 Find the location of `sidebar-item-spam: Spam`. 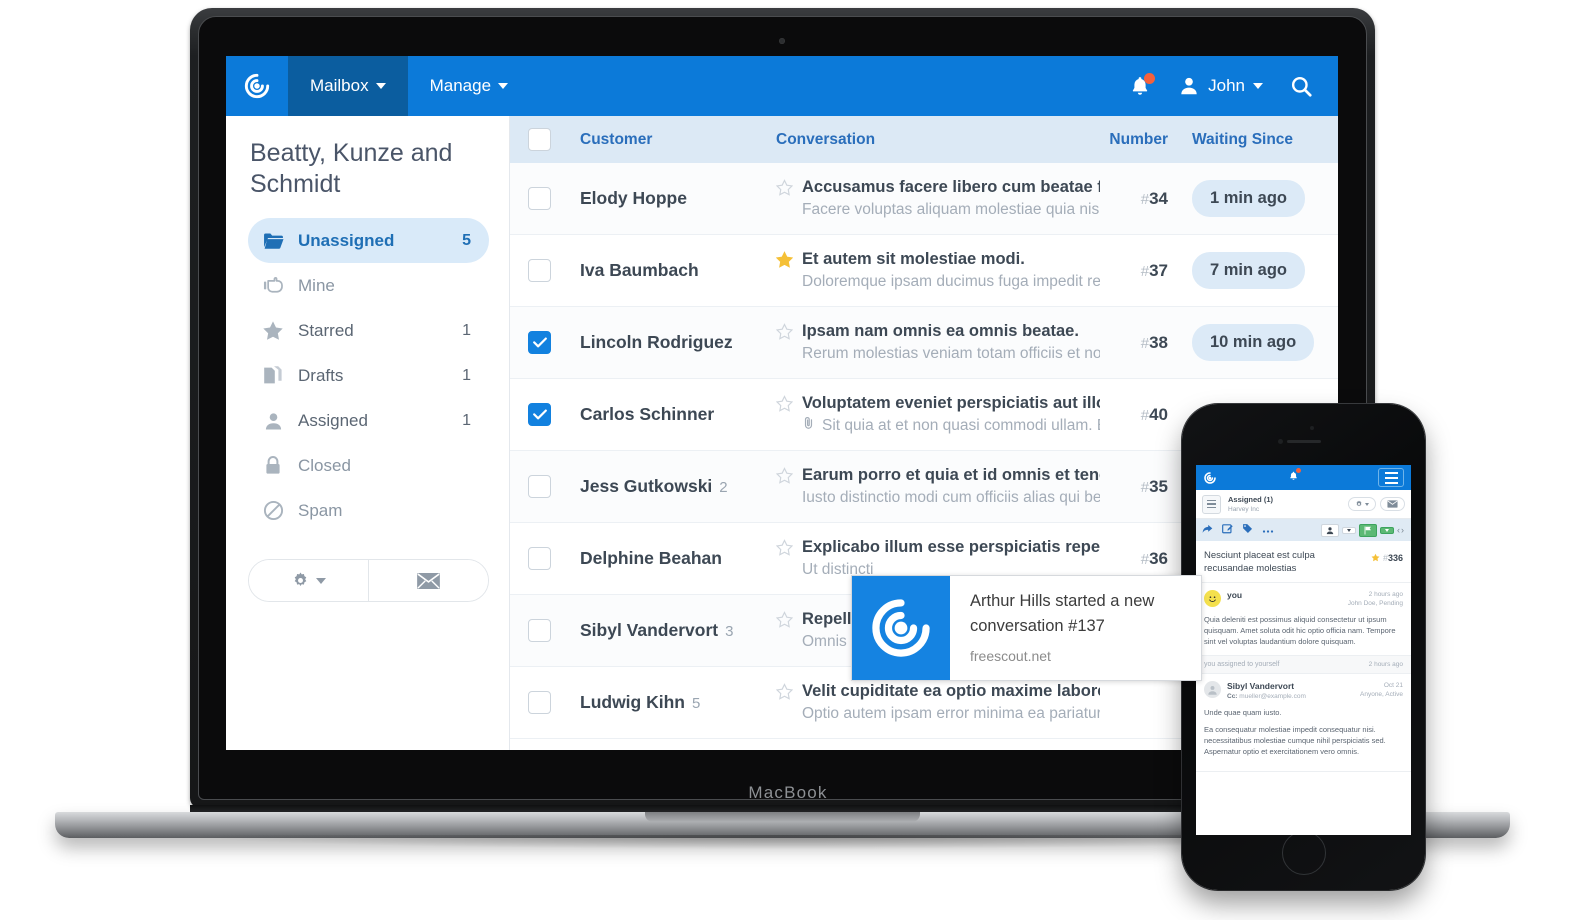

sidebar-item-spam: Spam is located at coordinates (368, 510).